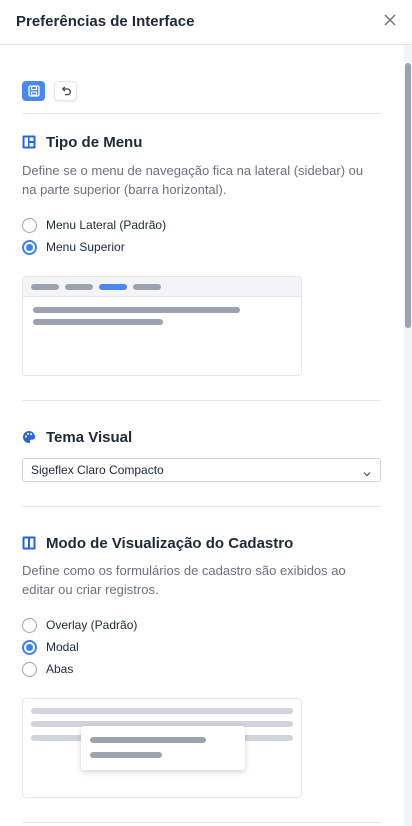  I want to click on register-mode-preview, so click(162, 748).